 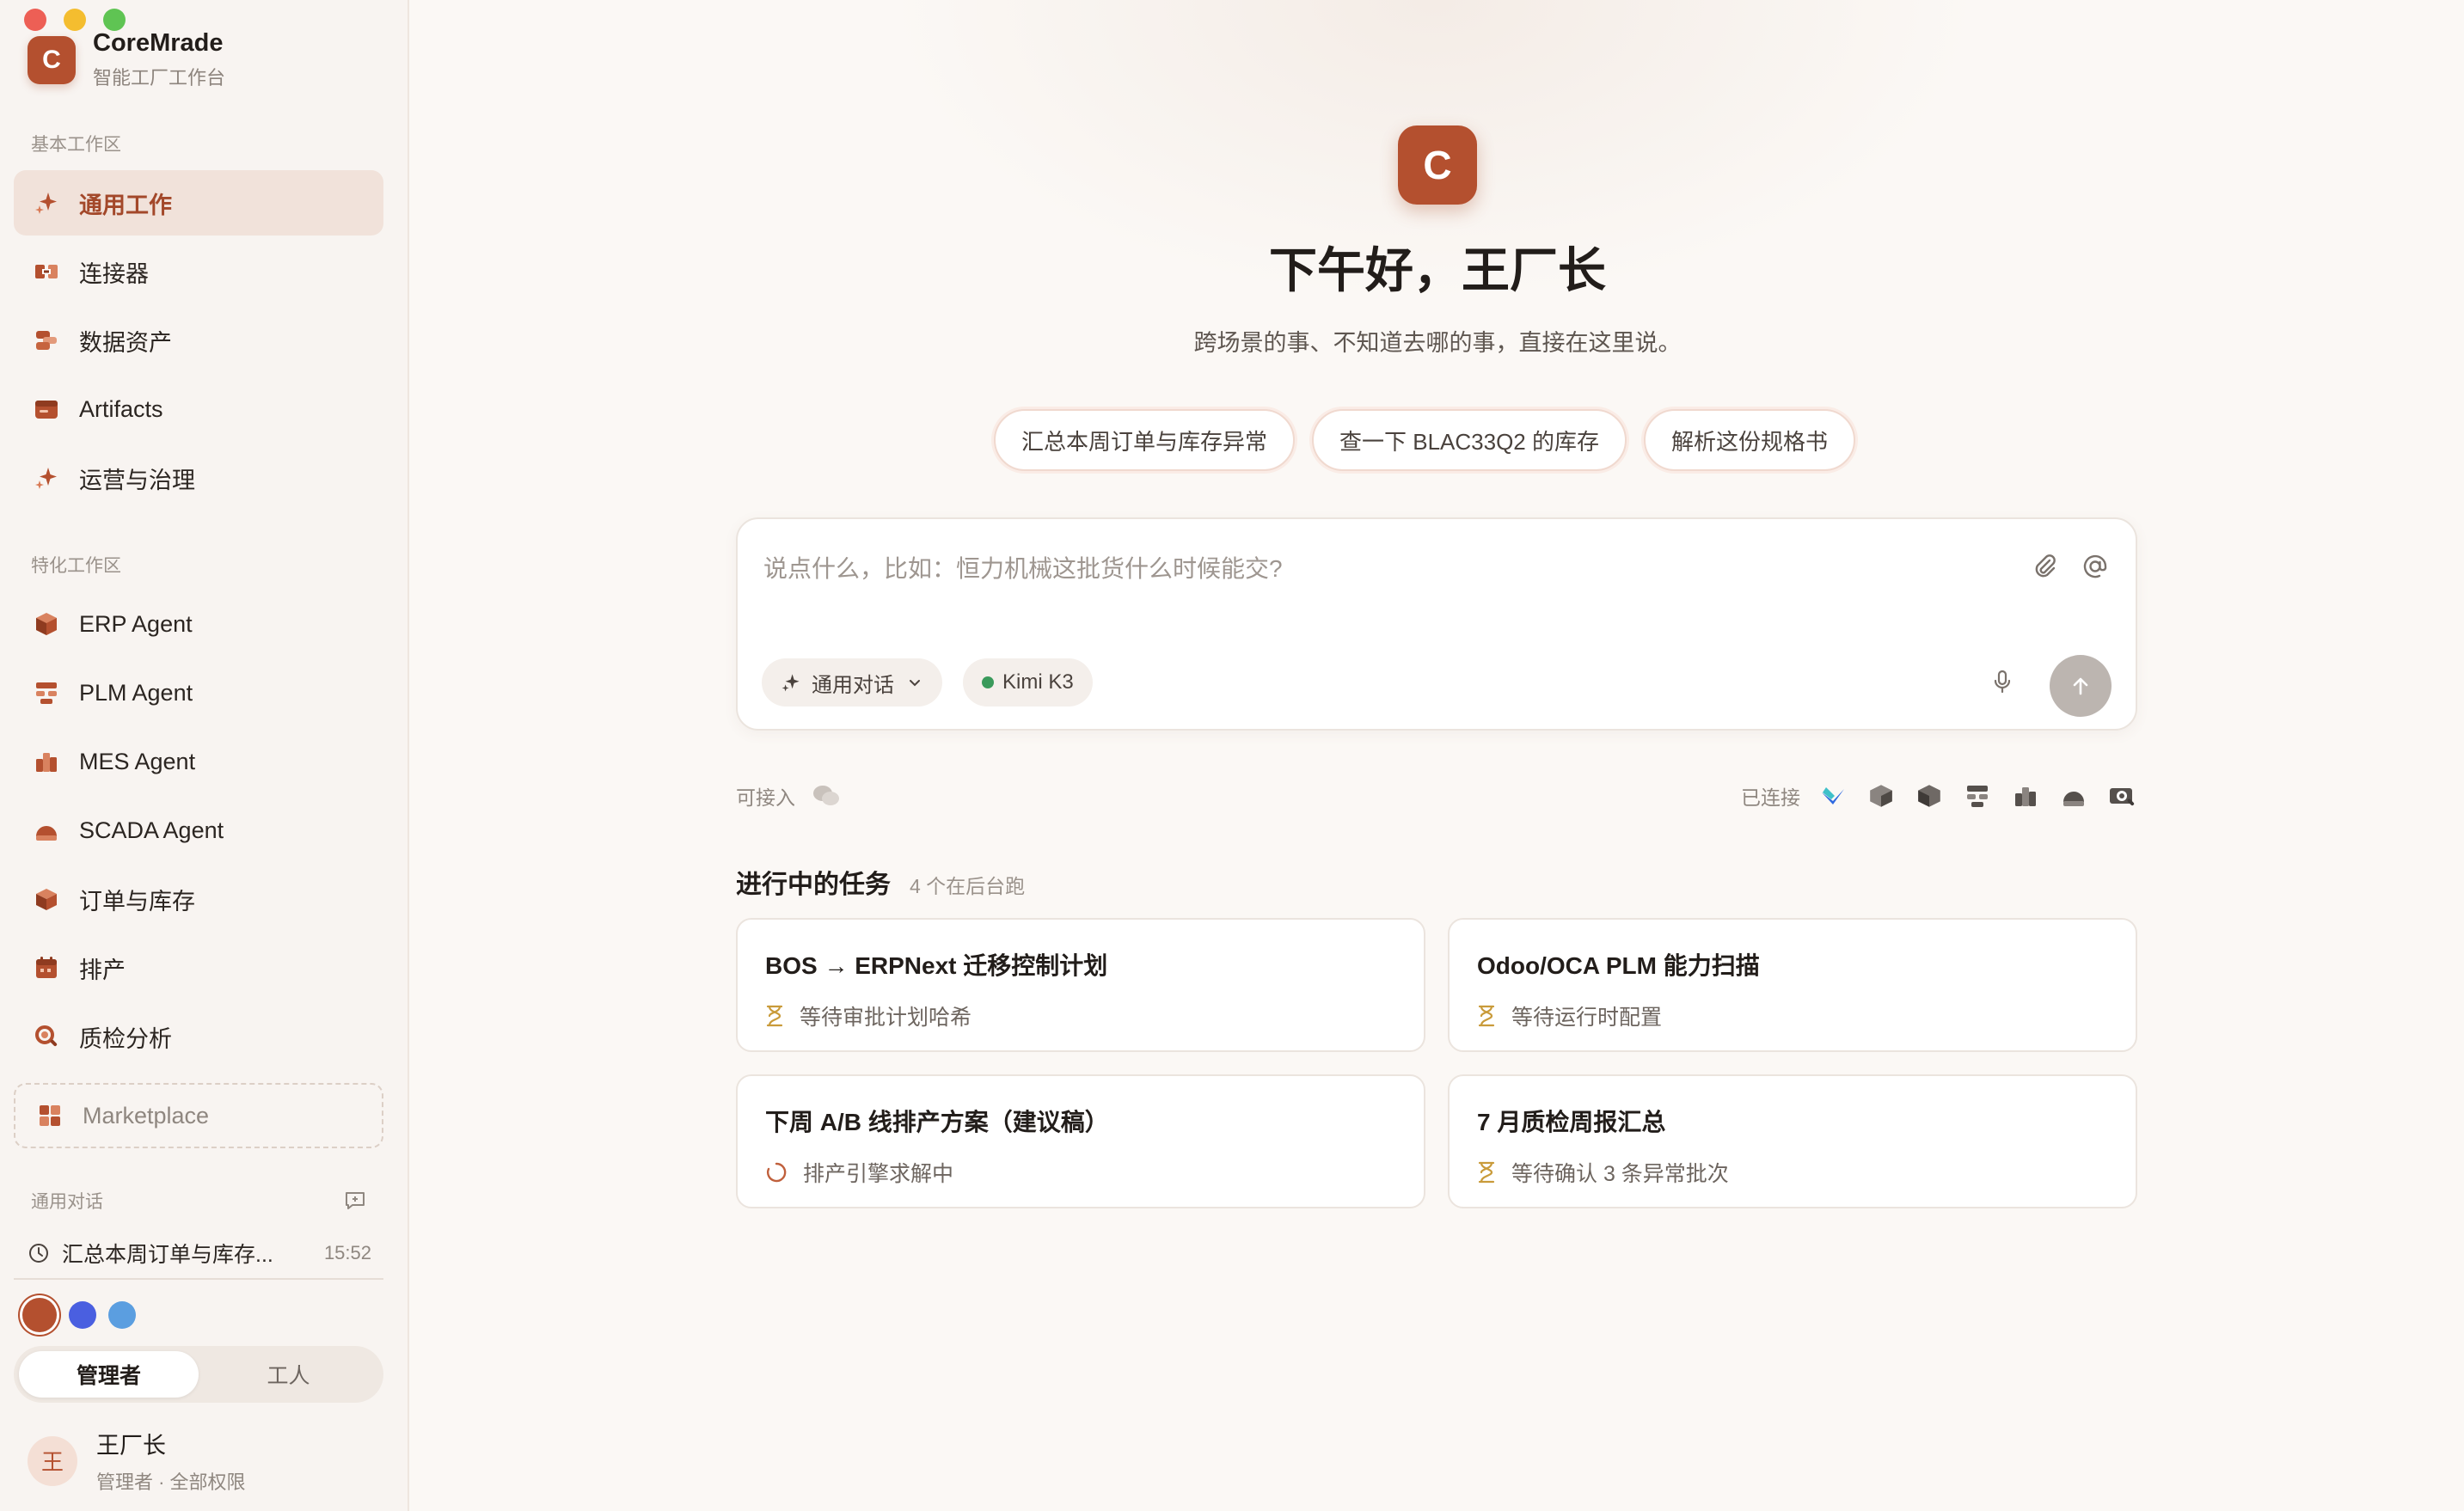 What do you see at coordinates (914, 682) in the screenshot?
I see `chevron-down-icon` at bounding box center [914, 682].